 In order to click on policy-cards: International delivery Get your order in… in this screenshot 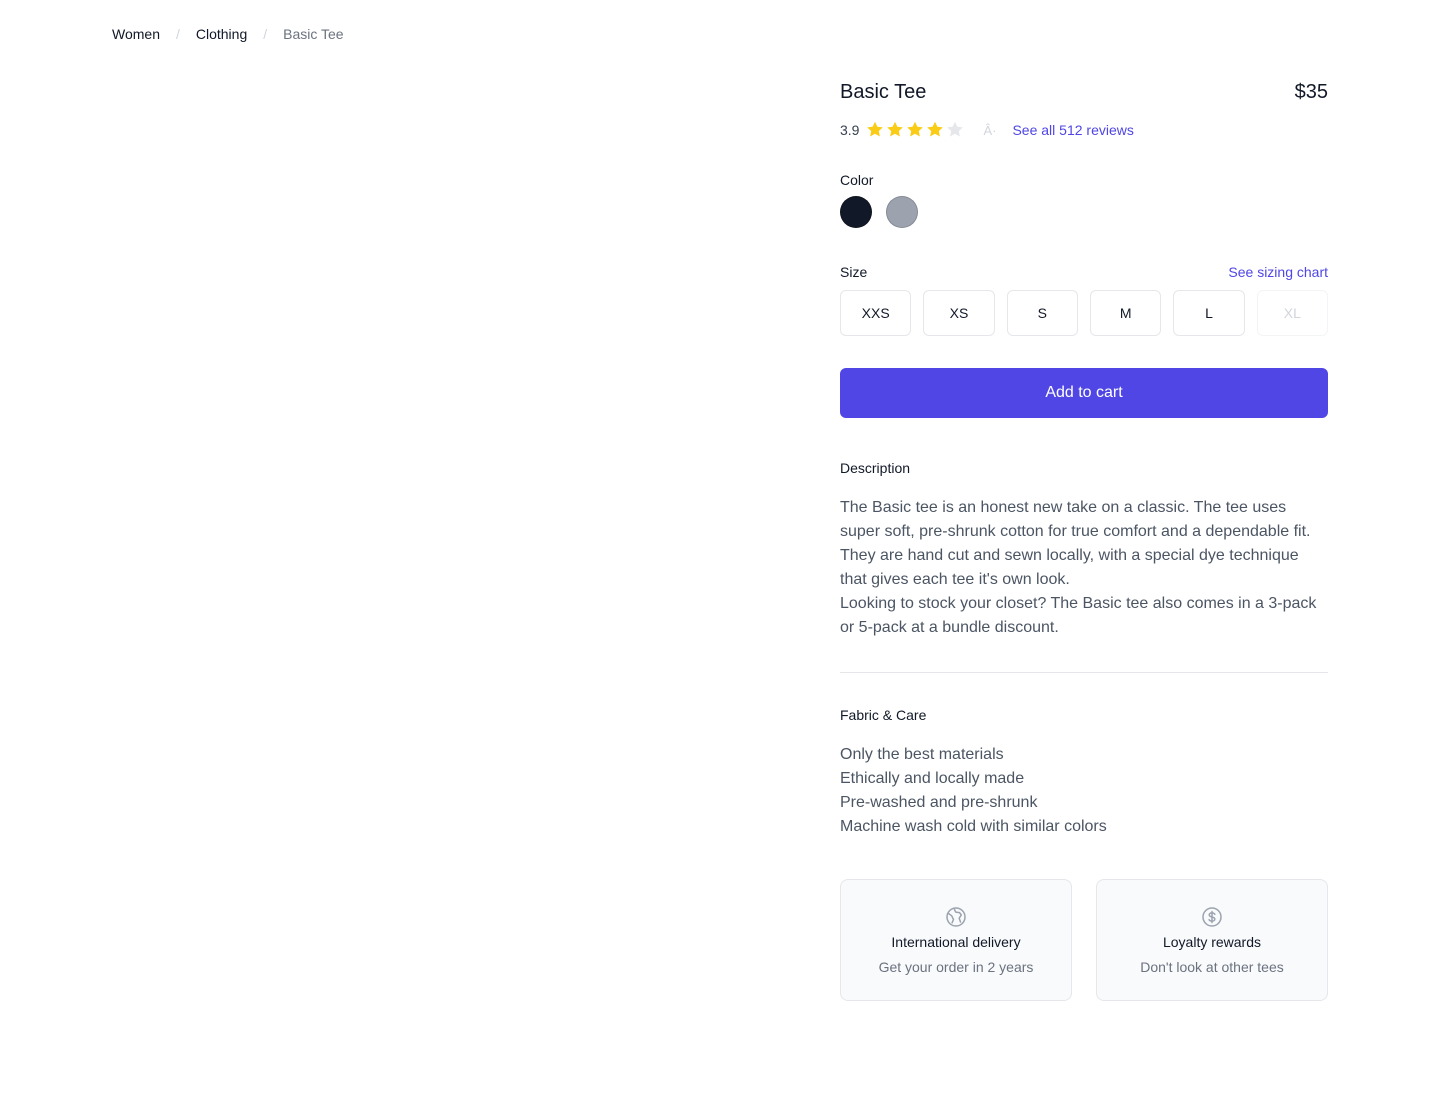, I will do `click(1084, 940)`.